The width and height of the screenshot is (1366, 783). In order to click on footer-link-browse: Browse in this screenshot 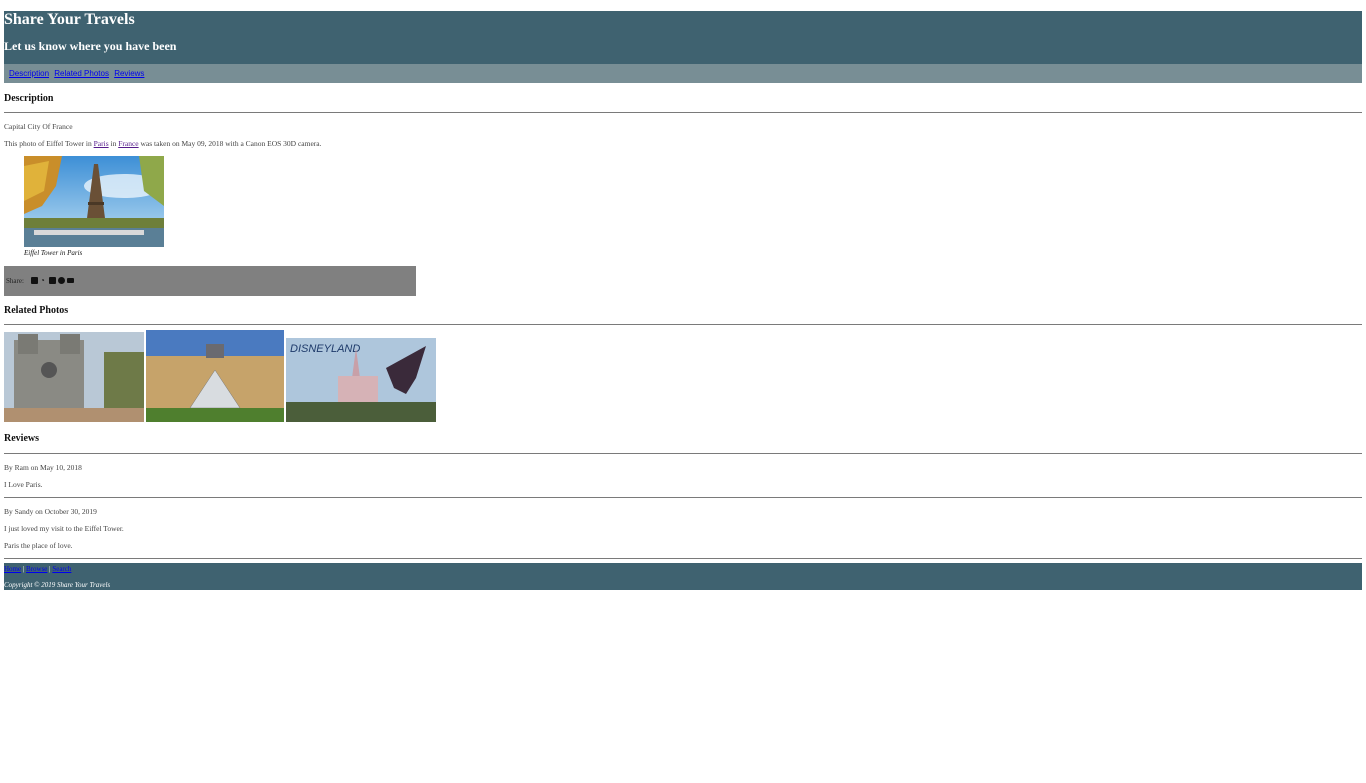, I will do `click(36, 569)`.